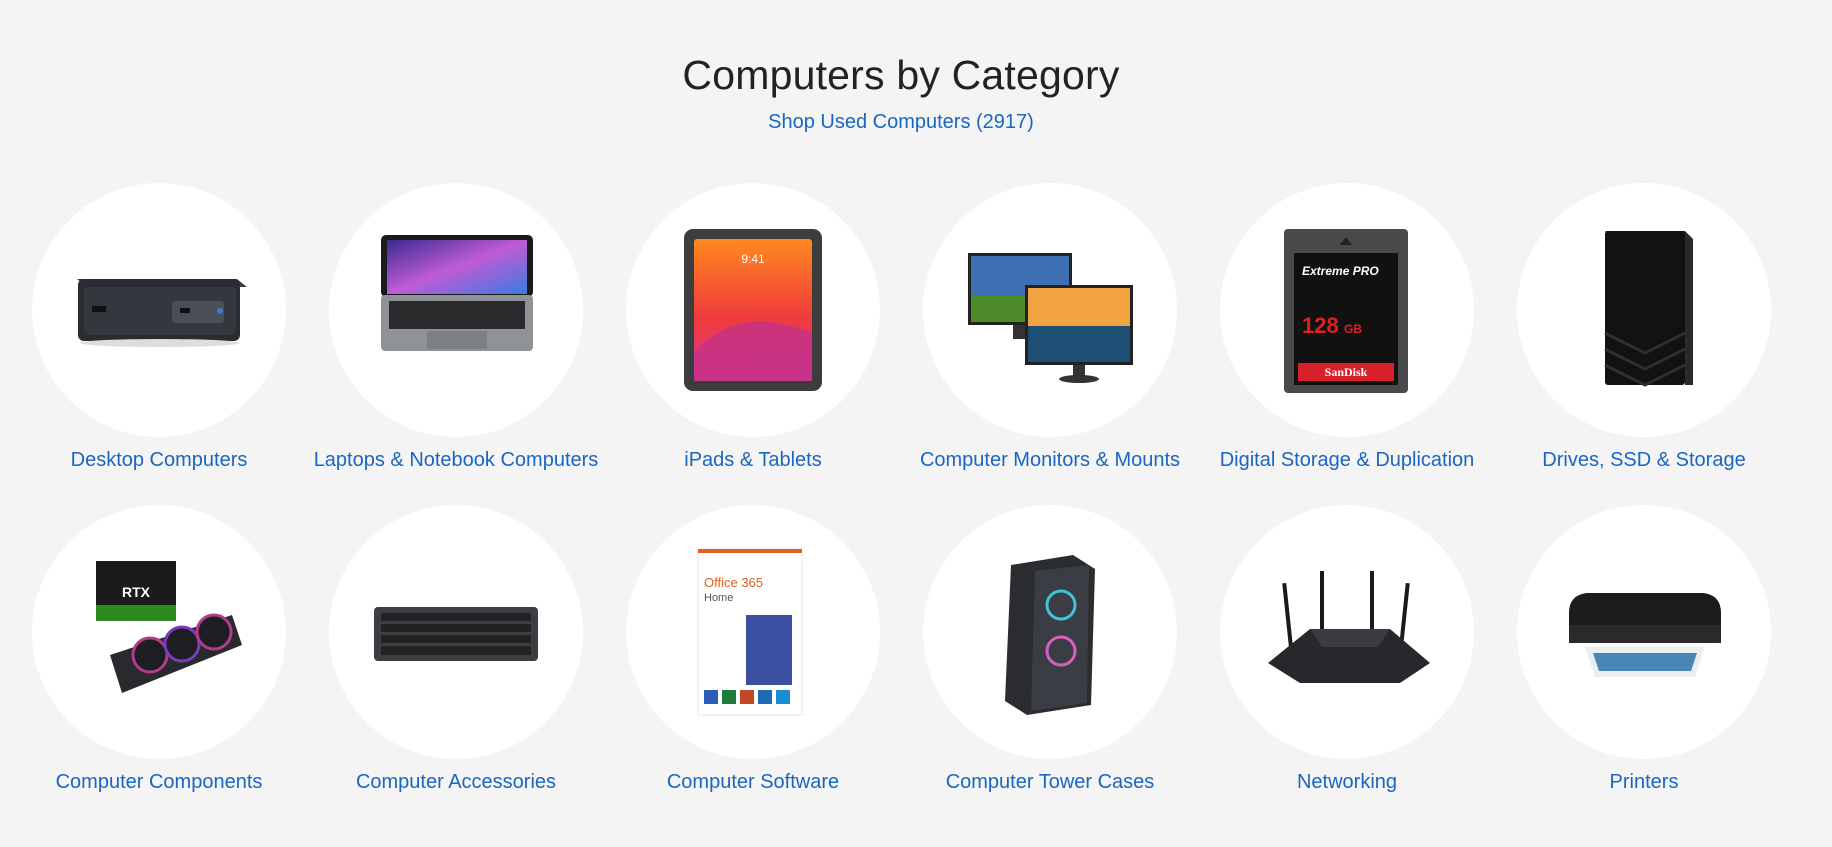  What do you see at coordinates (1050, 460) in the screenshot?
I see `category-label: Computer Monitors & Mounts` at bounding box center [1050, 460].